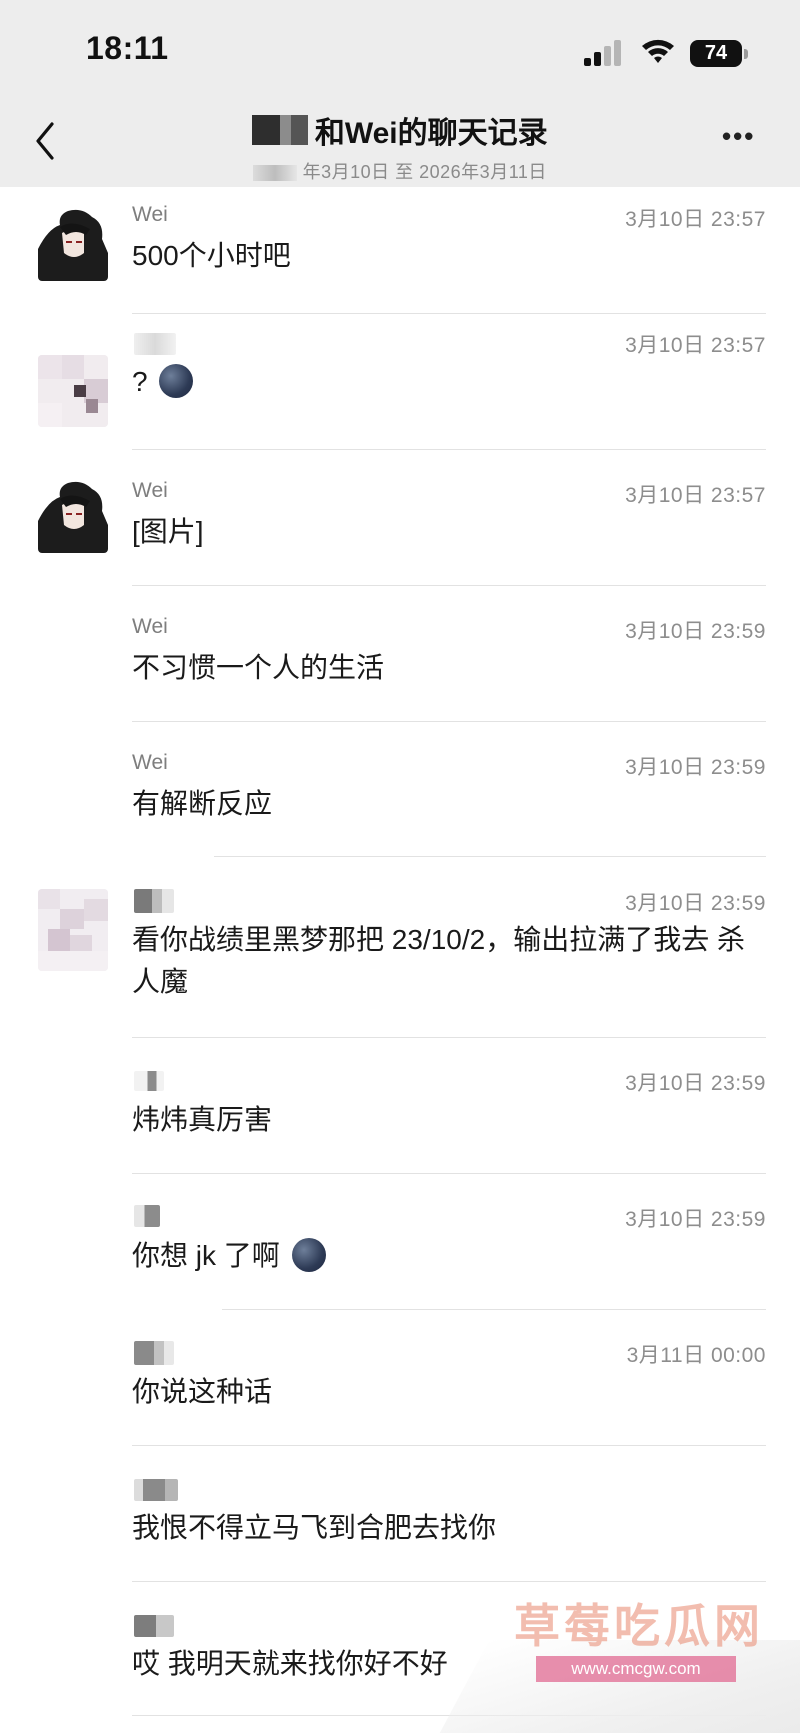 The width and height of the screenshot is (800, 1733). What do you see at coordinates (314, 1527) in the screenshot?
I see `message-text: 我恨不得立马飞到合肥去找你` at bounding box center [314, 1527].